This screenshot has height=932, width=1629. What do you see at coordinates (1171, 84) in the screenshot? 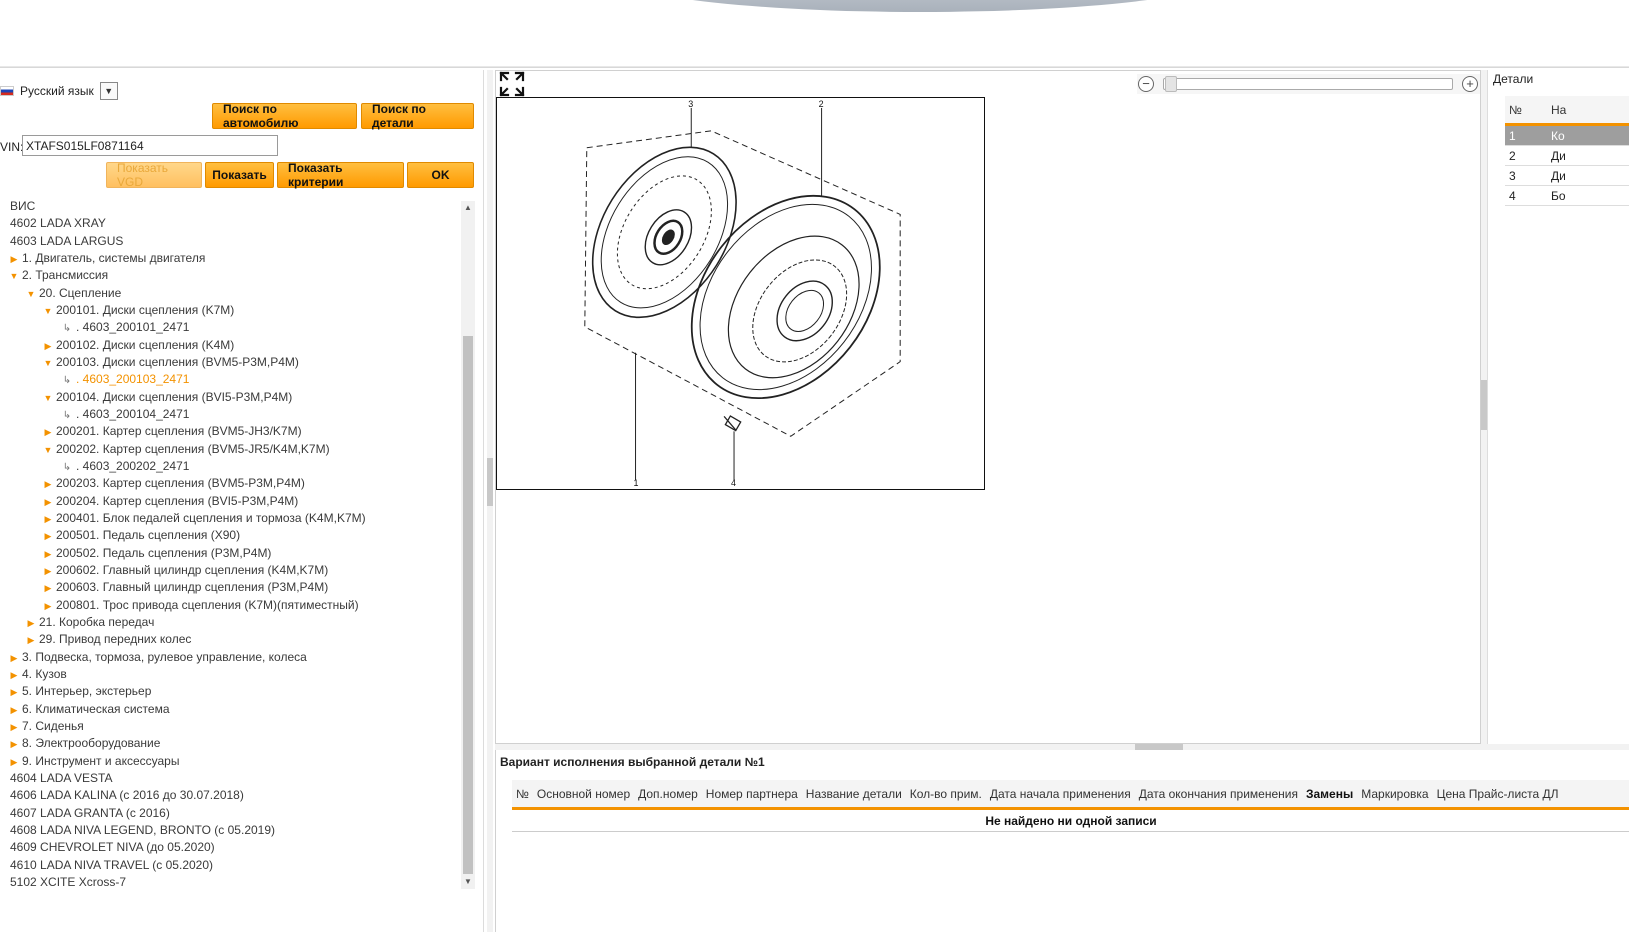
I see `zoom-slider-thumb` at bounding box center [1171, 84].